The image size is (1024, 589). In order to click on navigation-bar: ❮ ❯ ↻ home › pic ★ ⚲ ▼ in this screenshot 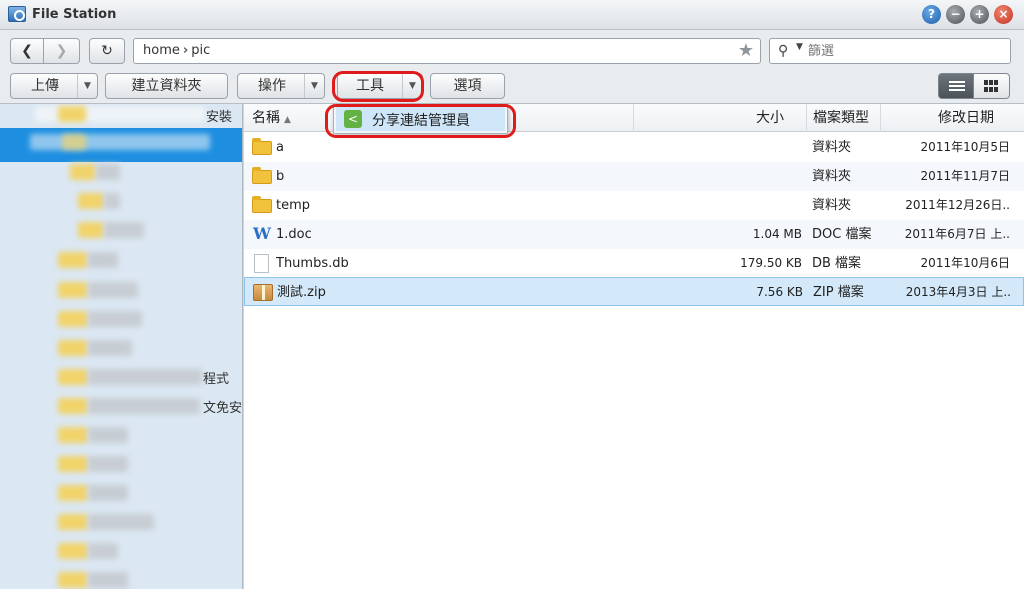, I will do `click(512, 50)`.